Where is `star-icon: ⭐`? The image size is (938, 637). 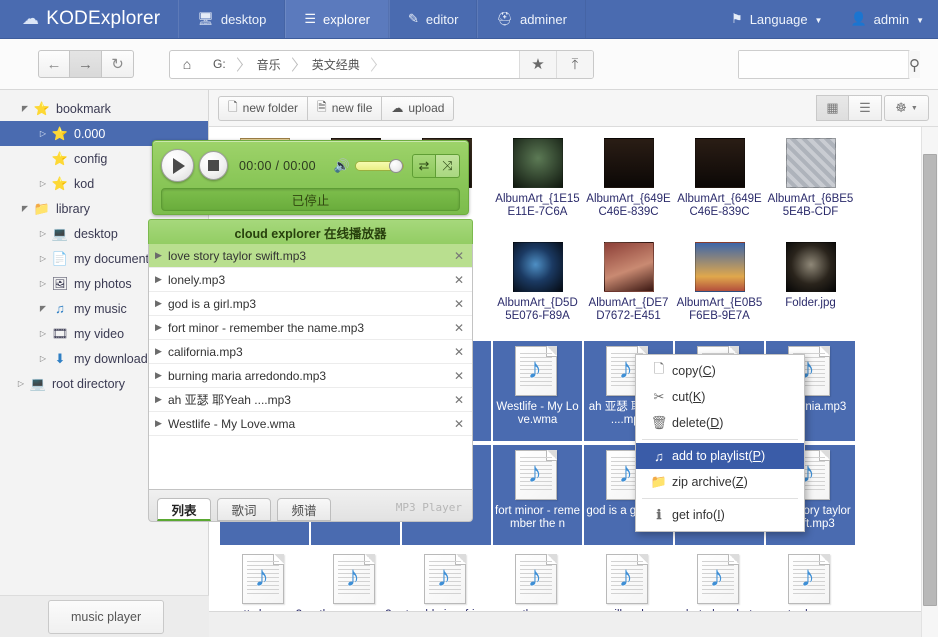
star-icon: ⭐ is located at coordinates (60, 183).